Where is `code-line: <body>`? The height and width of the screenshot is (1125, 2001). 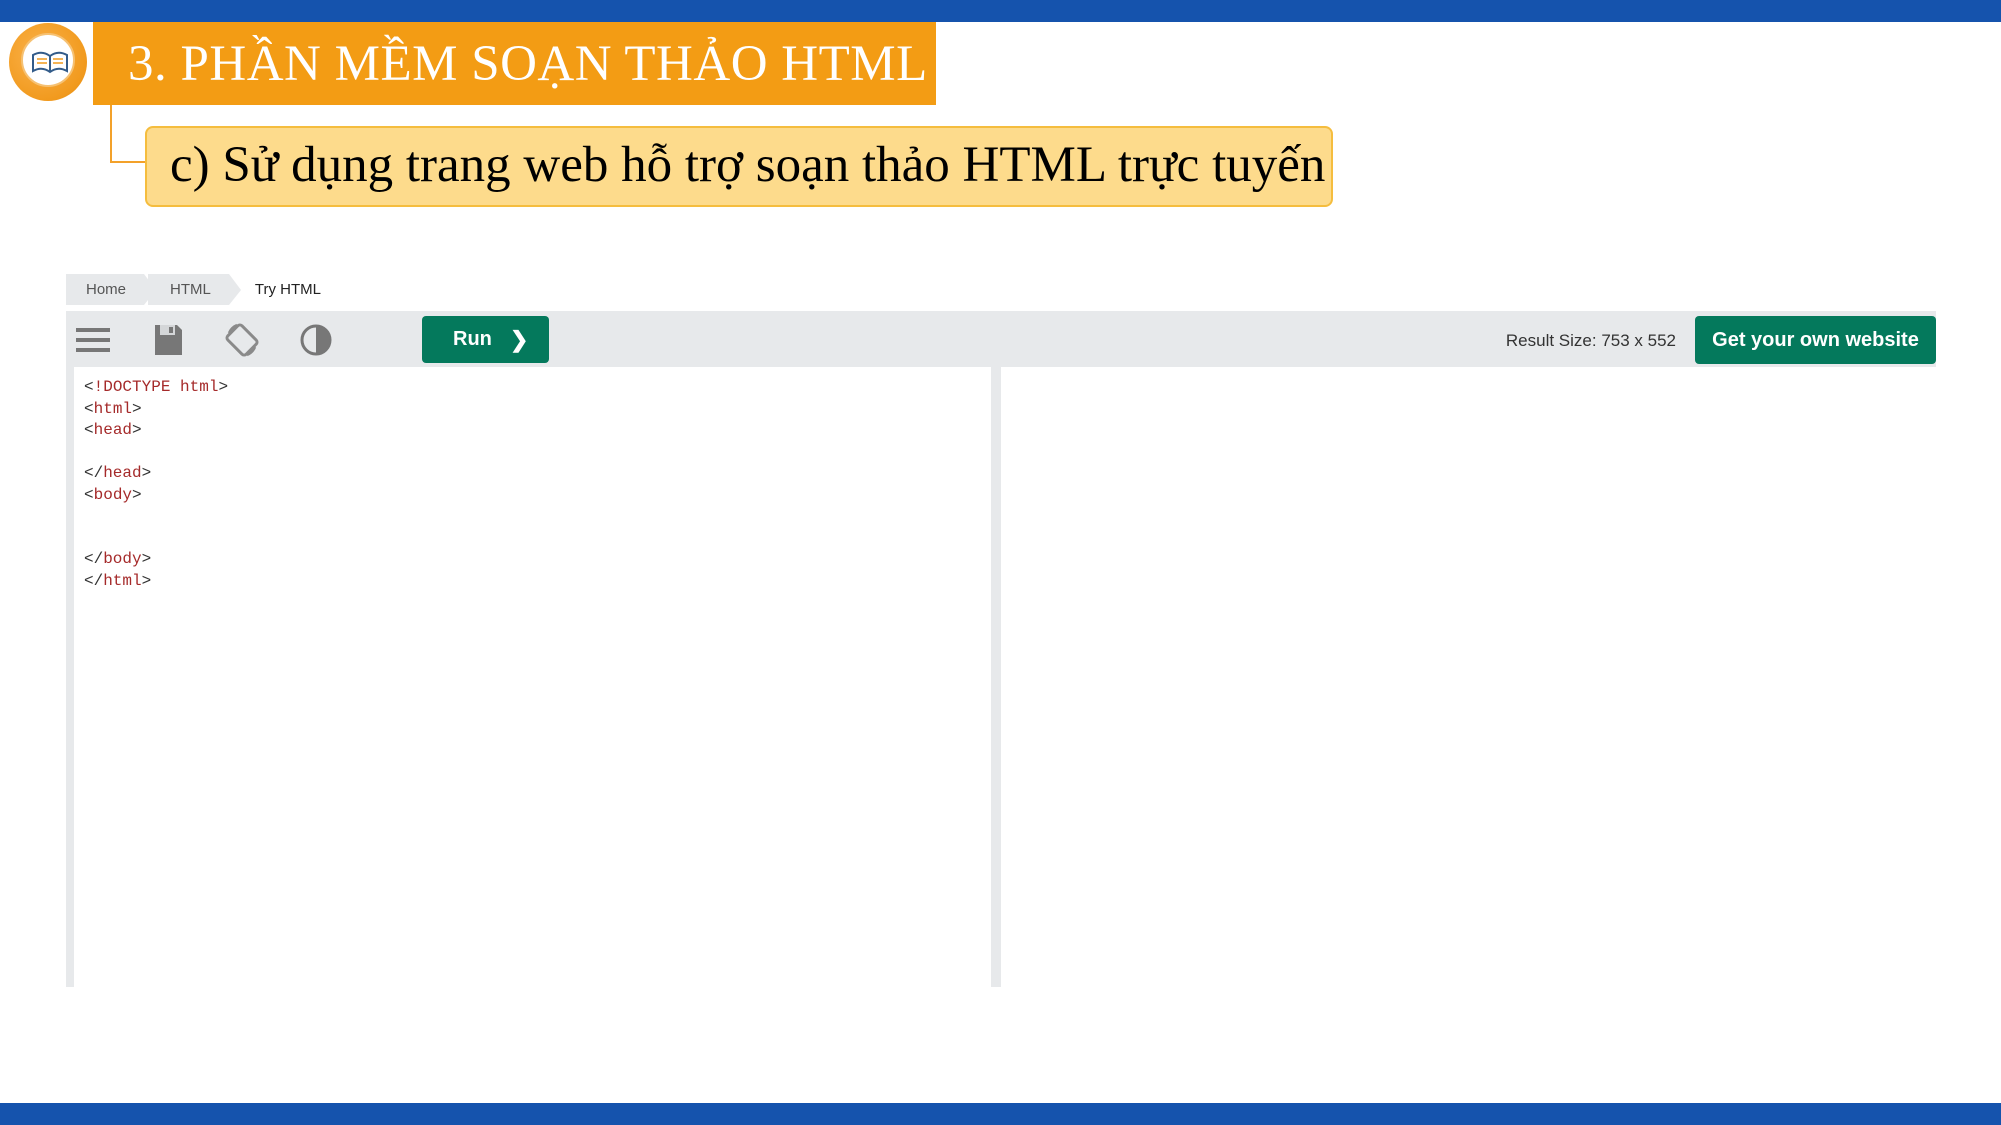
code-line: <body> is located at coordinates (113, 494).